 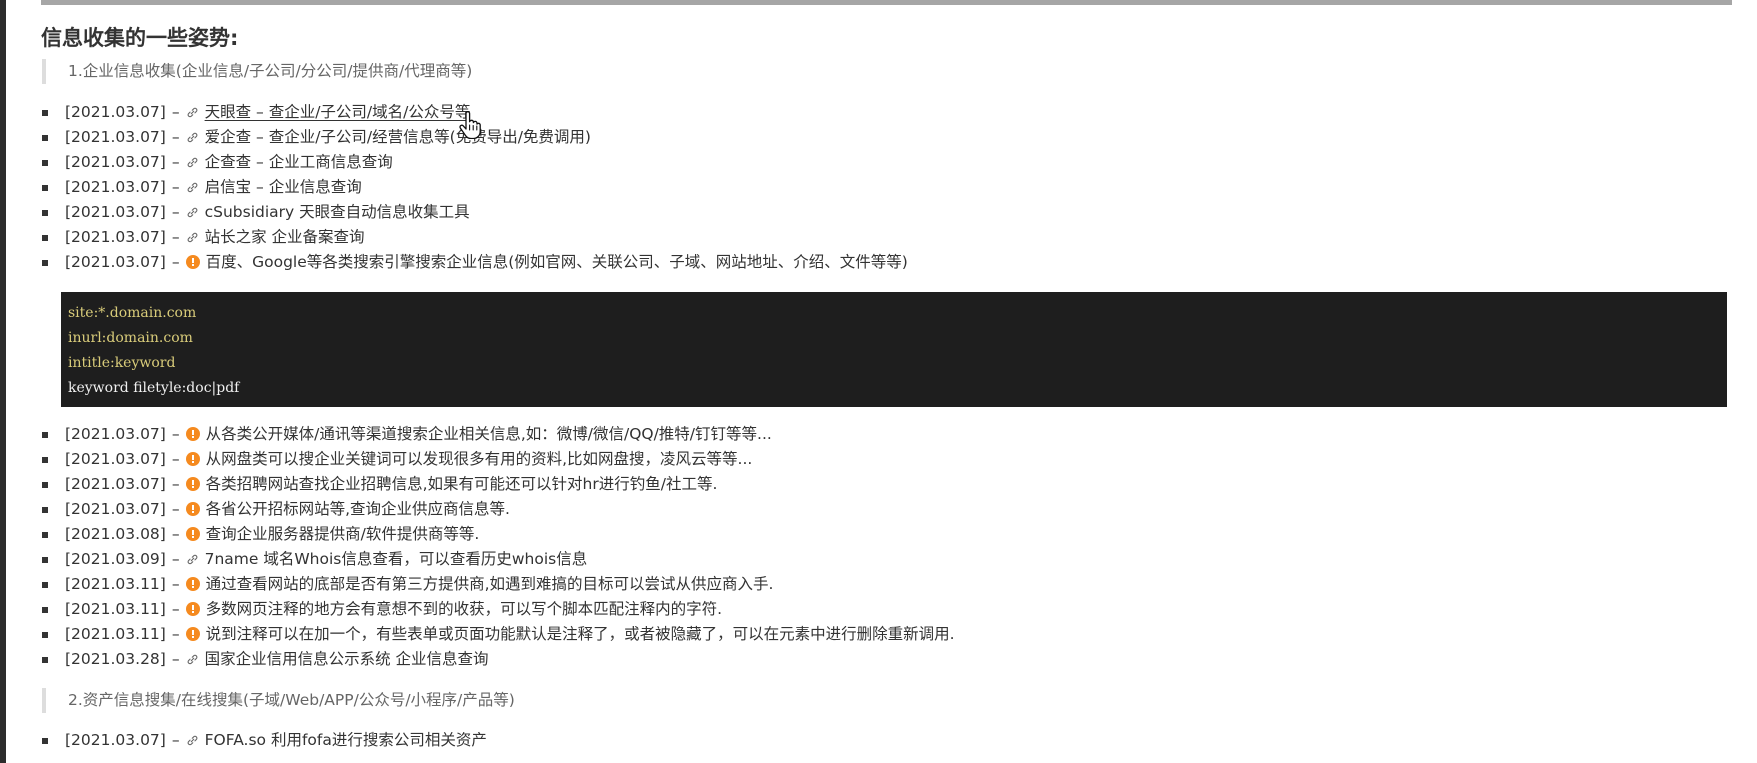 What do you see at coordinates (130, 338) in the screenshot?
I see `code-line: inurl:domain.com` at bounding box center [130, 338].